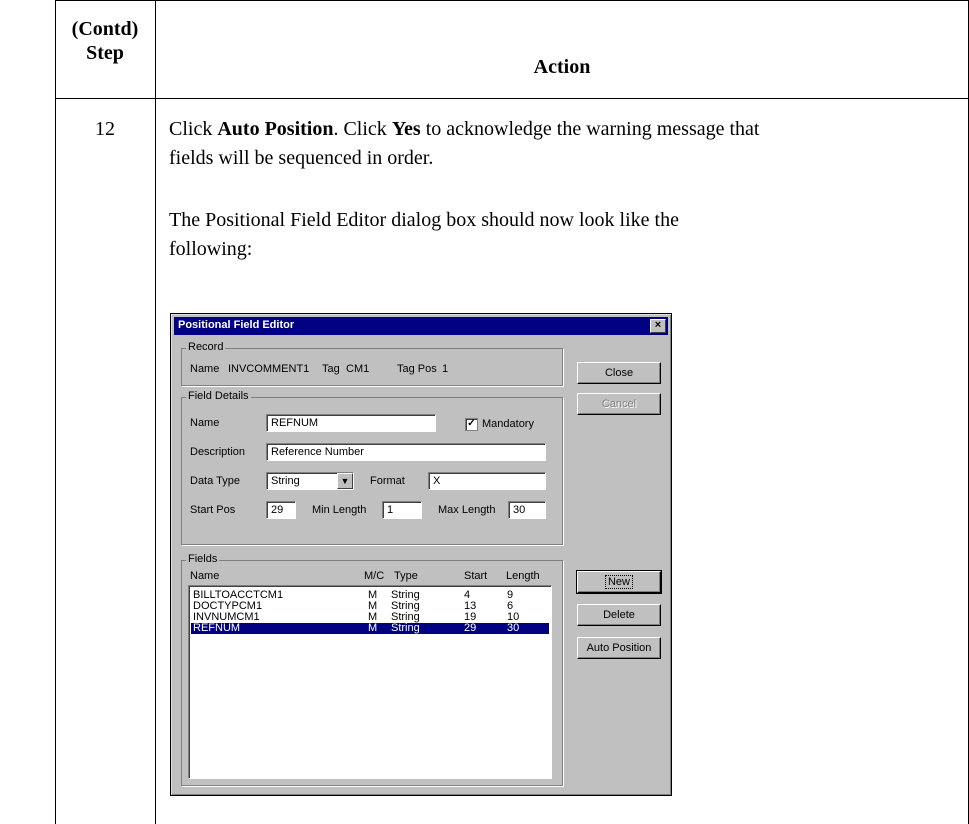 Image resolution: width=969 pixels, height=824 pixels. I want to click on column-header-start: Start, so click(476, 576).